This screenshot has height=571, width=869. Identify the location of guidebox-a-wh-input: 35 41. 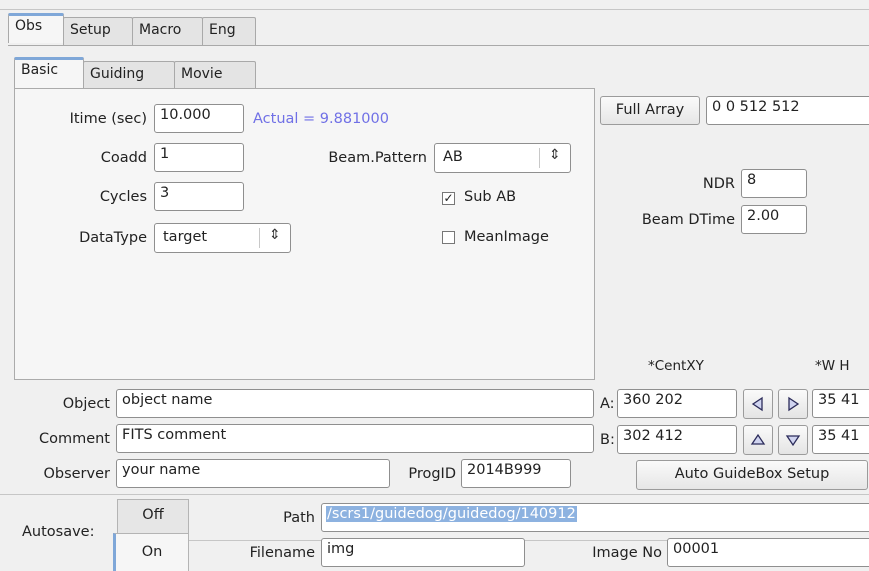
(840, 403).